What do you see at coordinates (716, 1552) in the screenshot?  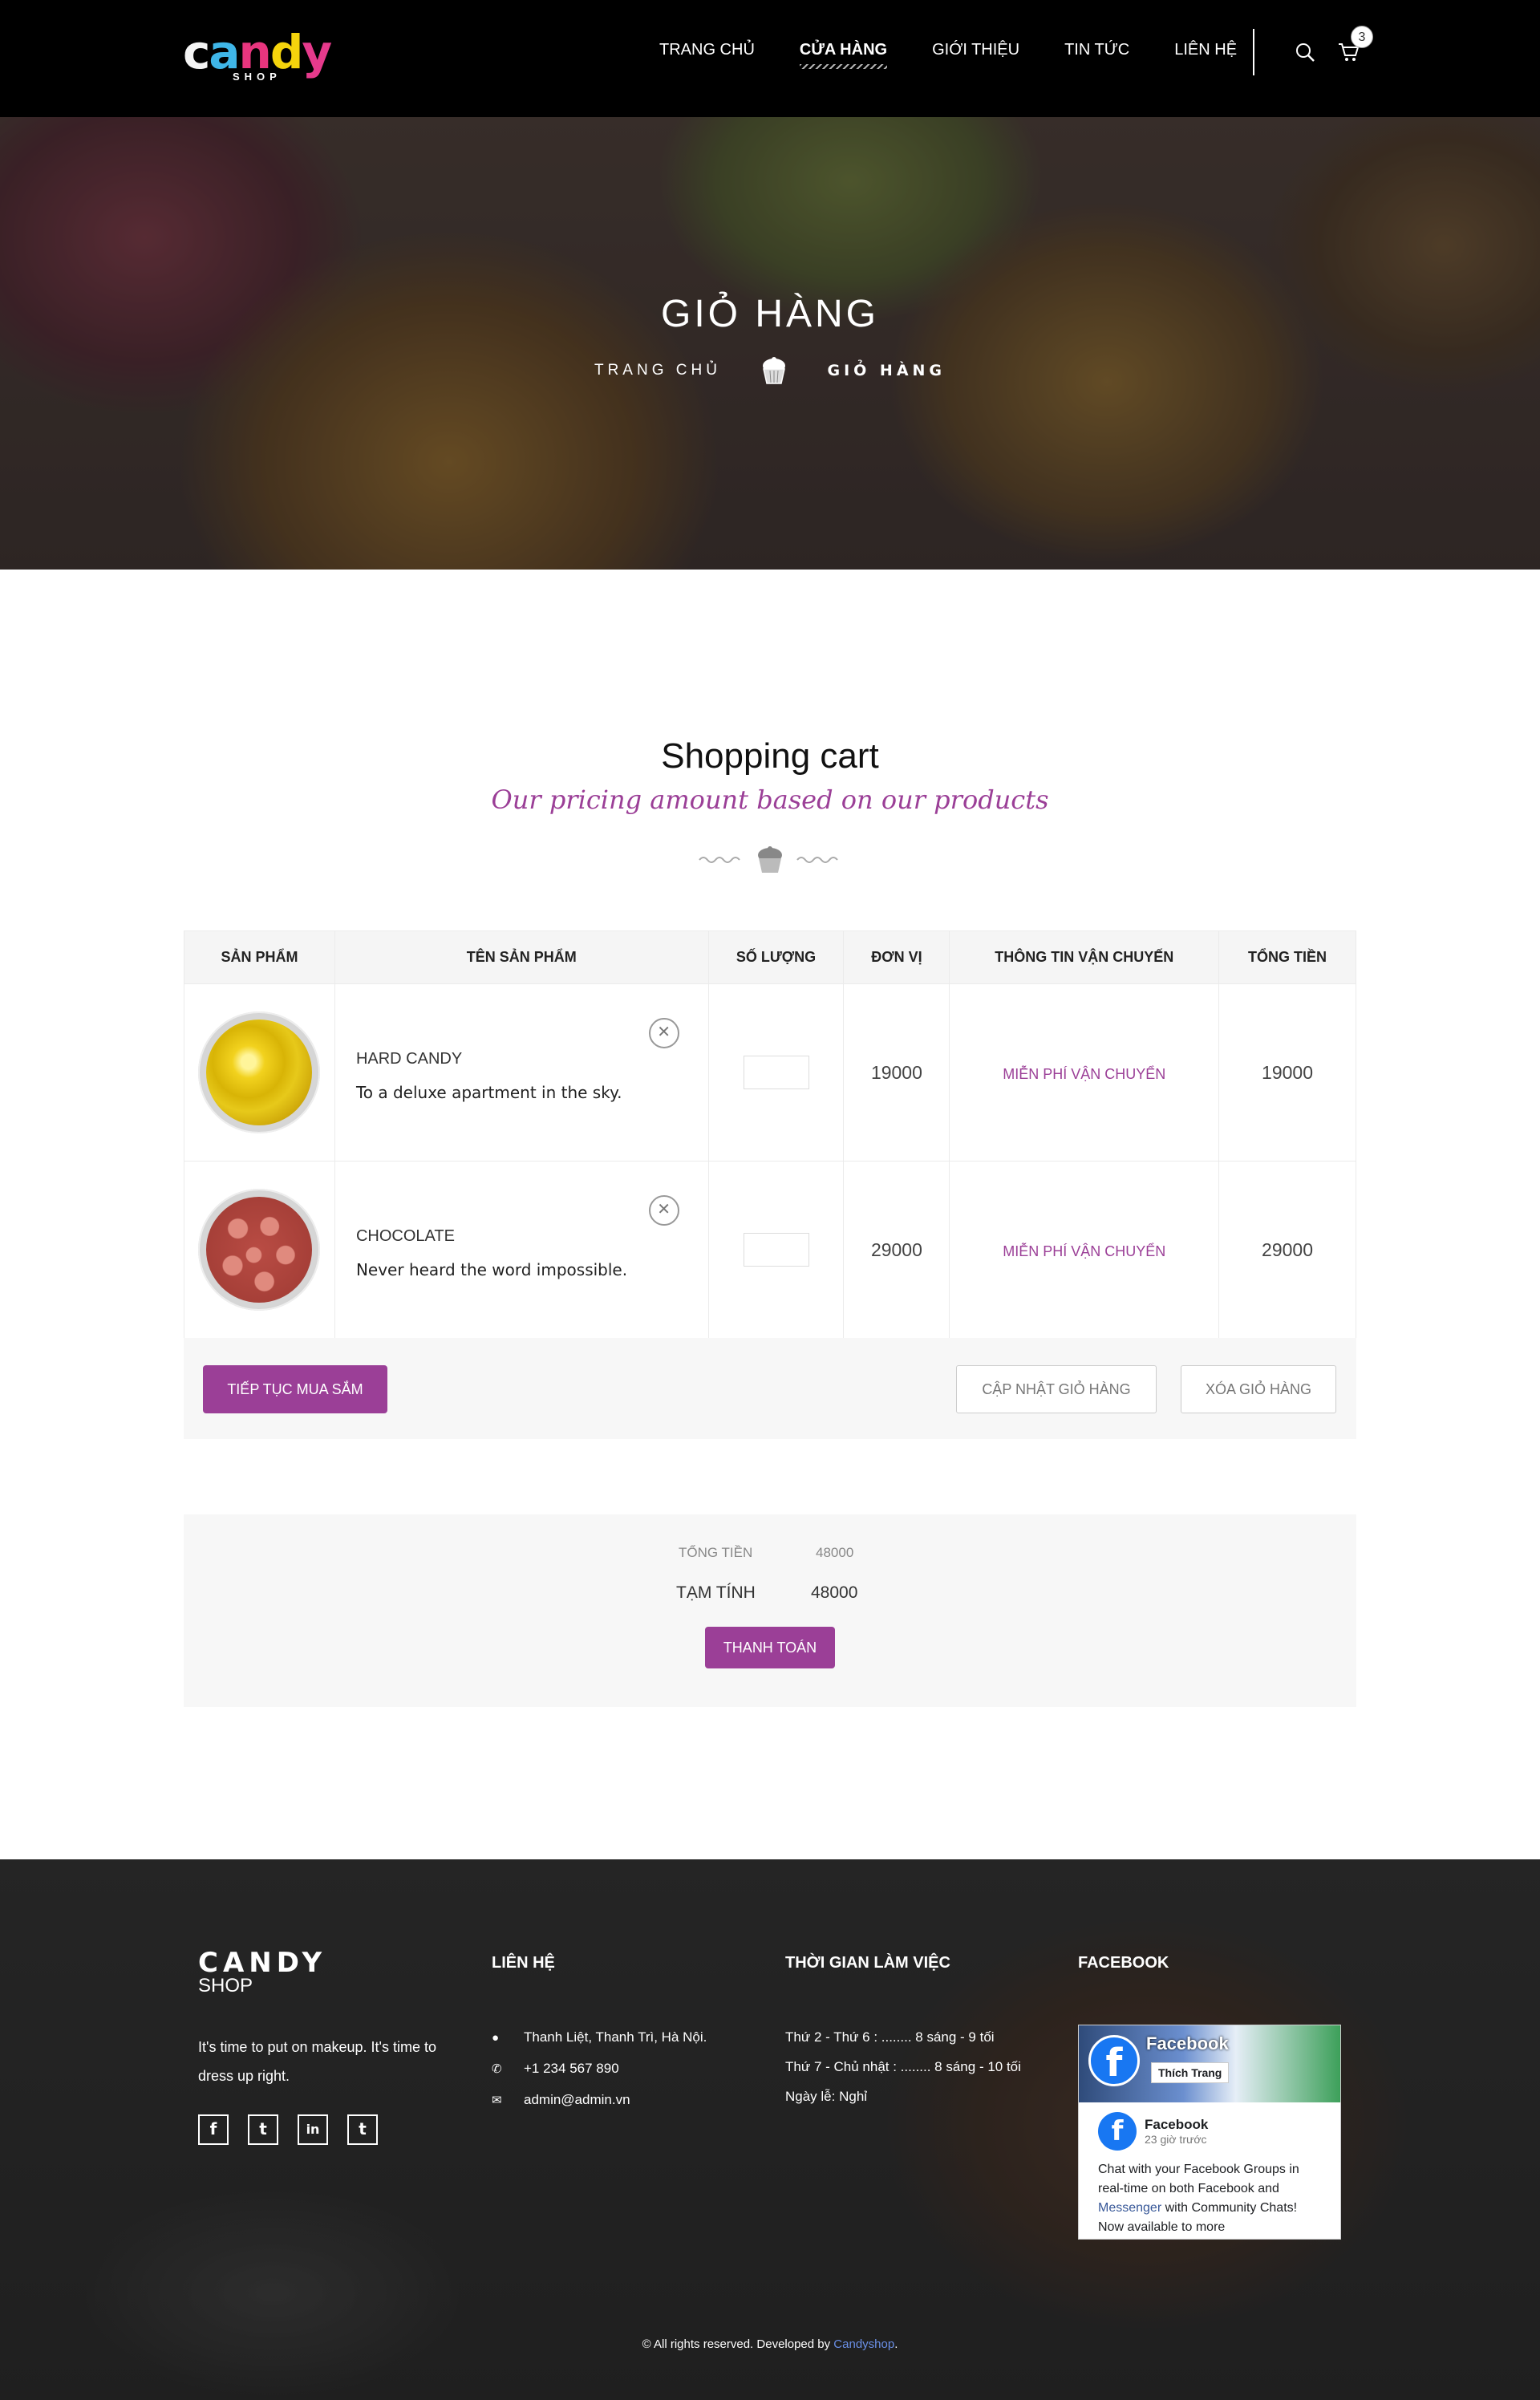 I see `total-label: TỔNG TIỀN` at bounding box center [716, 1552].